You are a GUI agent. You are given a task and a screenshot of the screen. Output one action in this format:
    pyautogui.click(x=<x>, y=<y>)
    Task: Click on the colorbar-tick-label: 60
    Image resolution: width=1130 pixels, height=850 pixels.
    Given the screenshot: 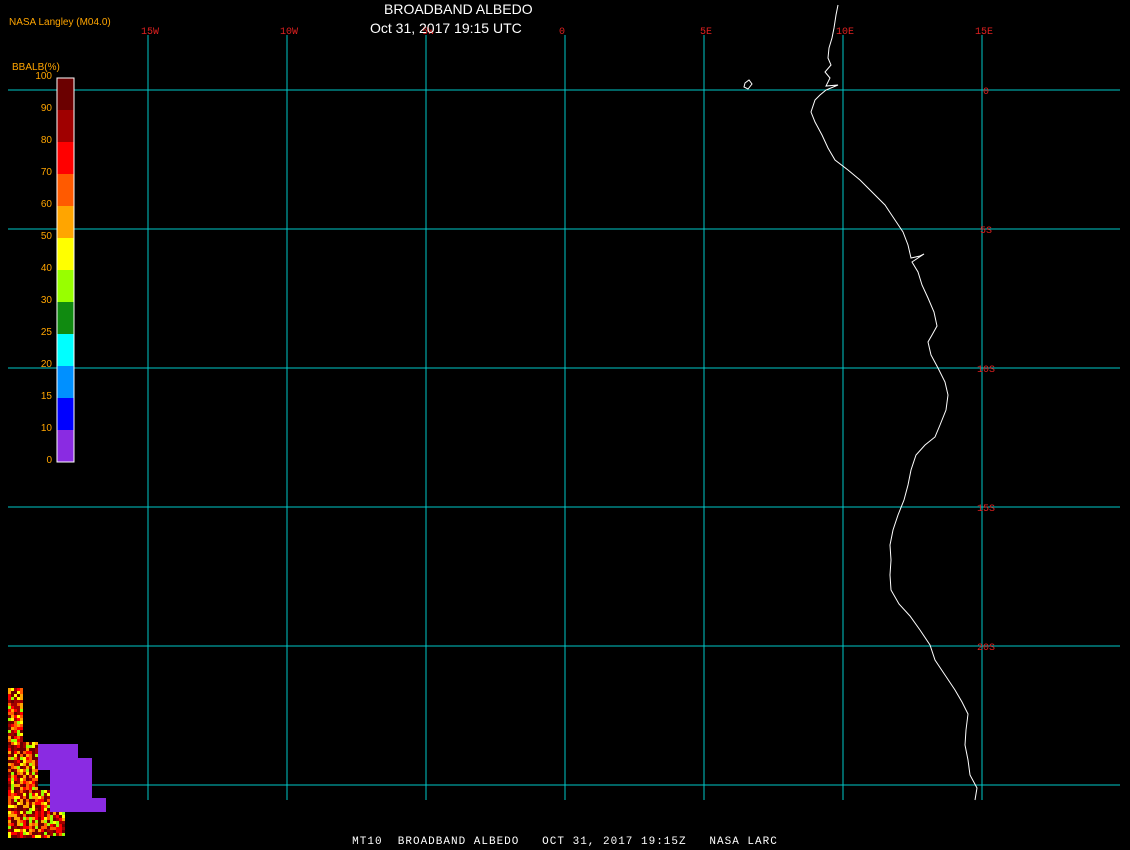 What is the action you would take?
    pyautogui.click(x=46, y=204)
    